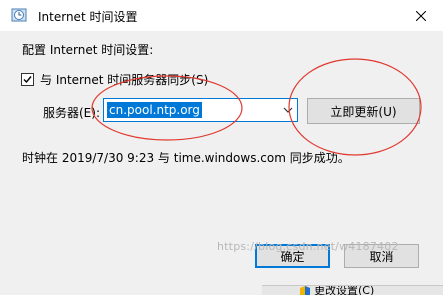 Image resolution: width=443 pixels, height=295 pixels. What do you see at coordinates (88, 17) in the screenshot?
I see `window-title: Internet 时间设置` at bounding box center [88, 17].